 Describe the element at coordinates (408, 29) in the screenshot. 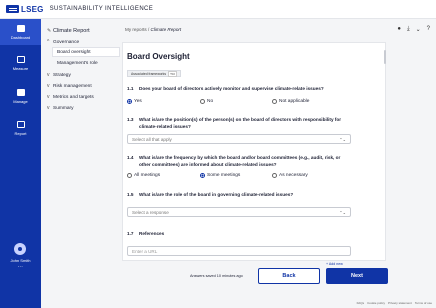

I see `download-icon: ⤓` at that location.